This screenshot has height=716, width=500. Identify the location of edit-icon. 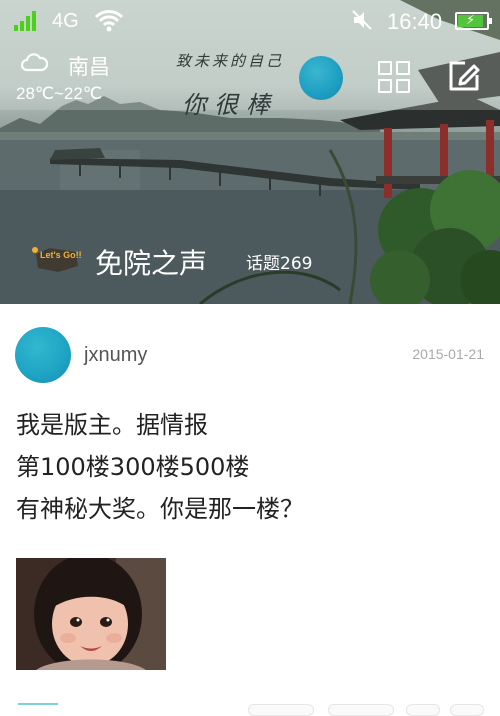
(464, 76).